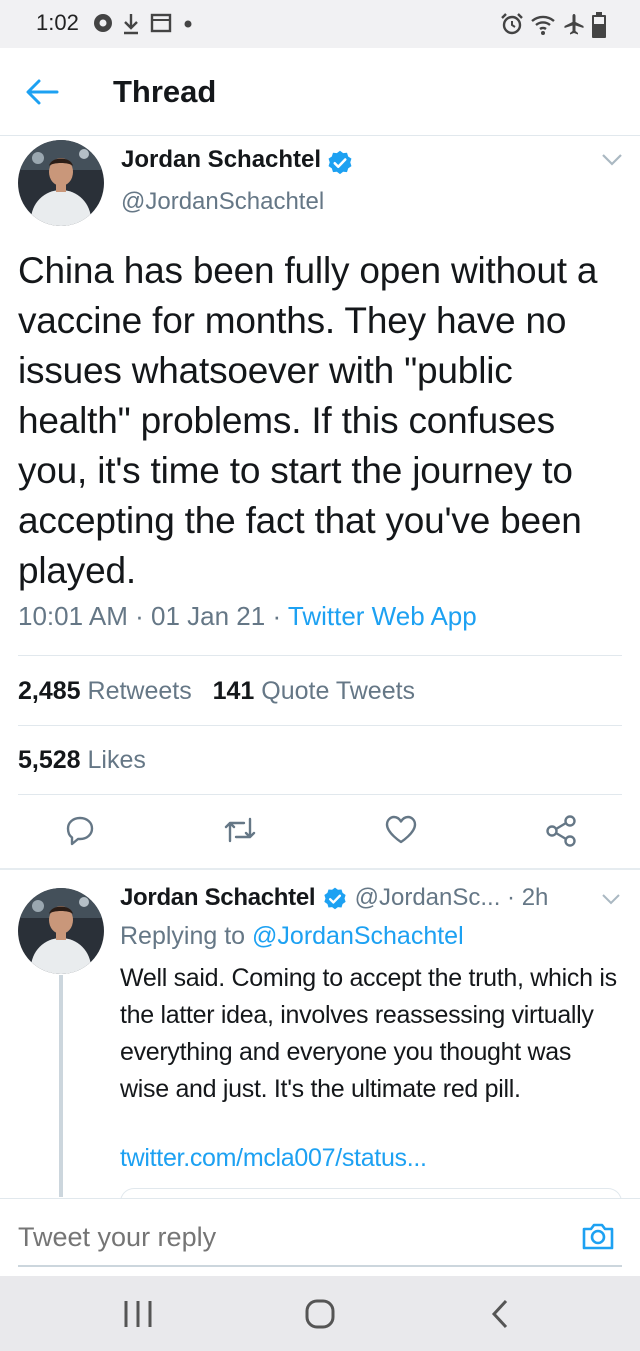 This screenshot has width=640, height=1351. What do you see at coordinates (138, 1313) in the screenshot?
I see `recent-apps-icon` at bounding box center [138, 1313].